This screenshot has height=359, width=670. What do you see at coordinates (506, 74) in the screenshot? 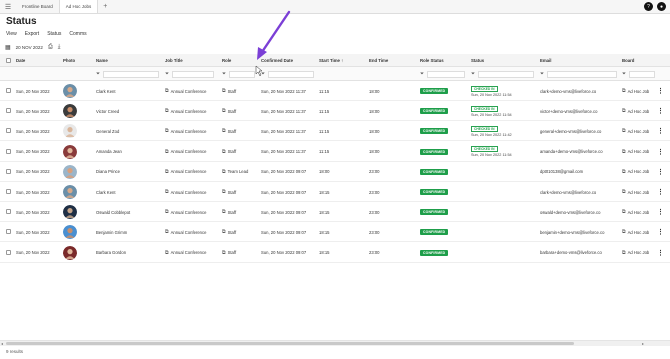
I see `filter-status-input` at bounding box center [506, 74].